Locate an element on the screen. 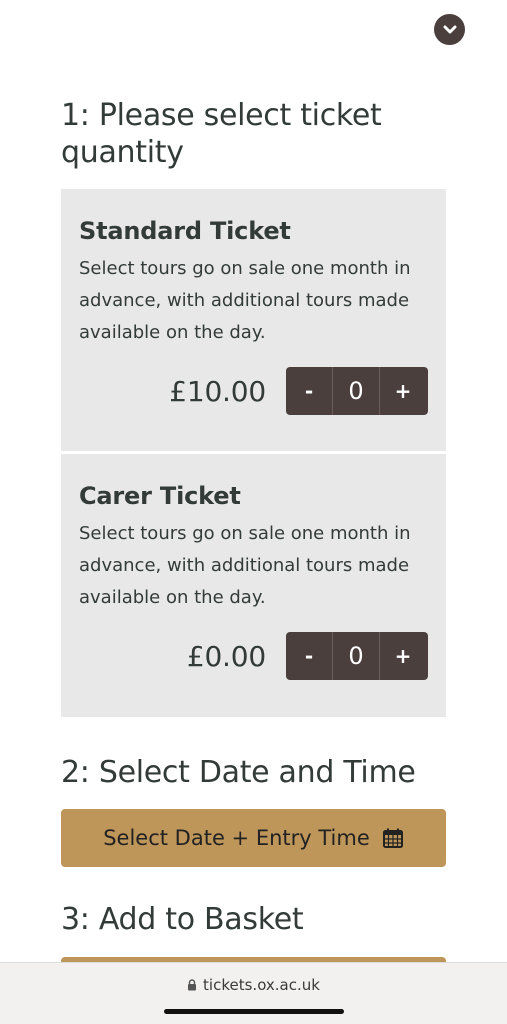 This screenshot has width=507, height=1024. url-display: tickets.ox.ac.uk is located at coordinates (253, 985).